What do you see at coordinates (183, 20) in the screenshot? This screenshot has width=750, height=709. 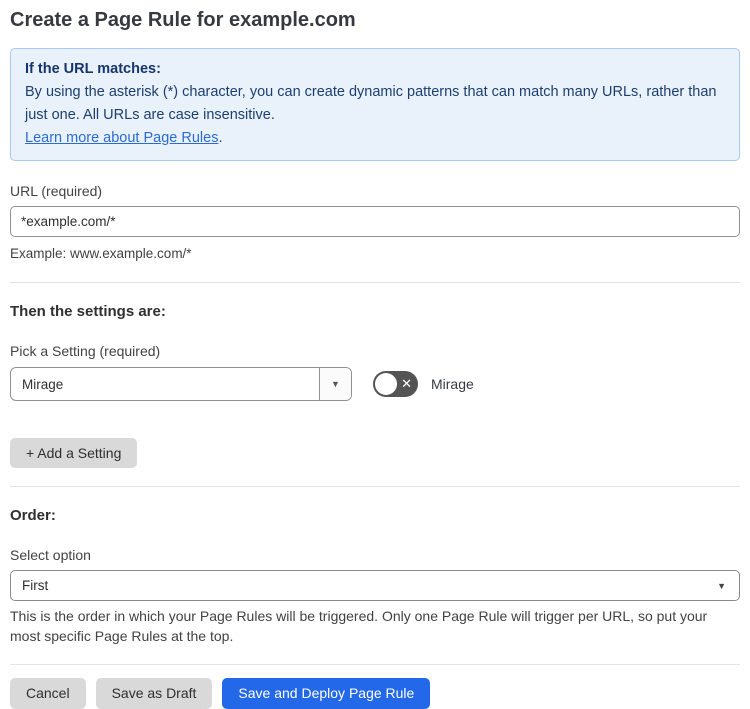 I see `page-title: Create a Page Rule for example.com` at bounding box center [183, 20].